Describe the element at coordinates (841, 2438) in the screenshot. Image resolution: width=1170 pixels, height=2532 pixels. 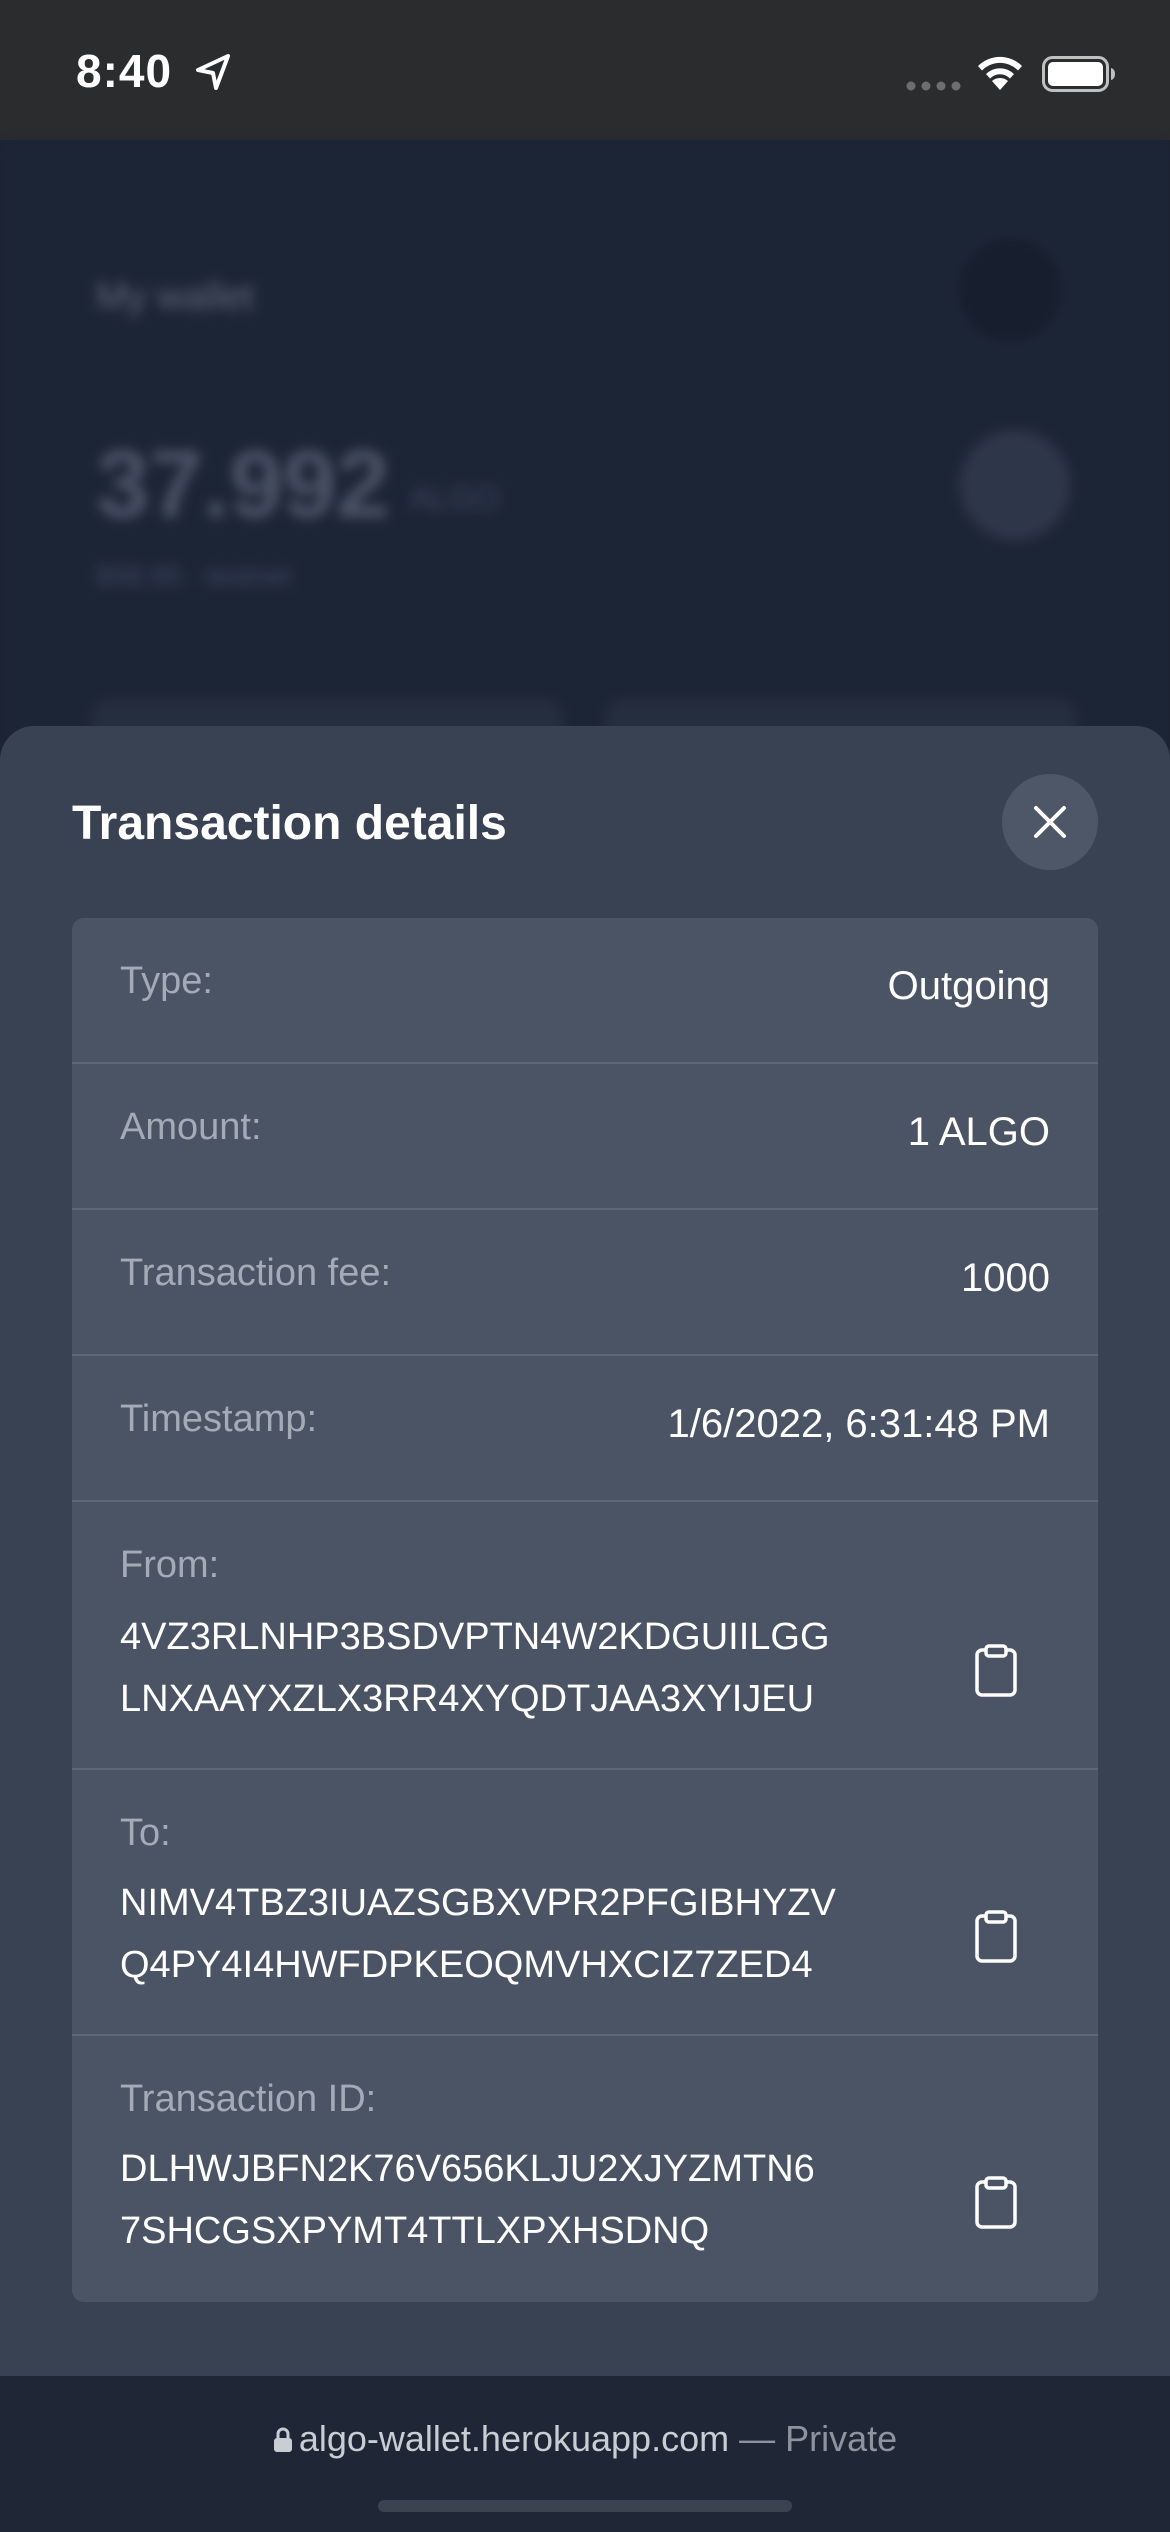
I see `private-mode-label: Private` at that location.